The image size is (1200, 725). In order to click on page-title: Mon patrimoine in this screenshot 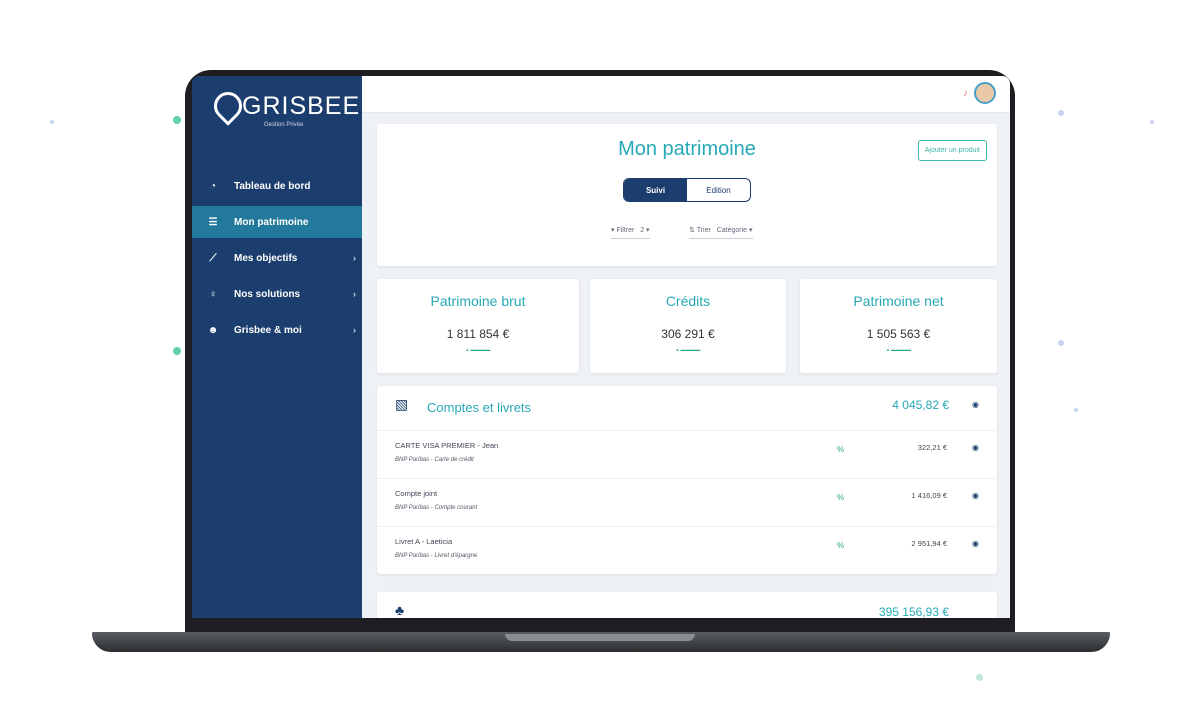, I will do `click(687, 149)`.